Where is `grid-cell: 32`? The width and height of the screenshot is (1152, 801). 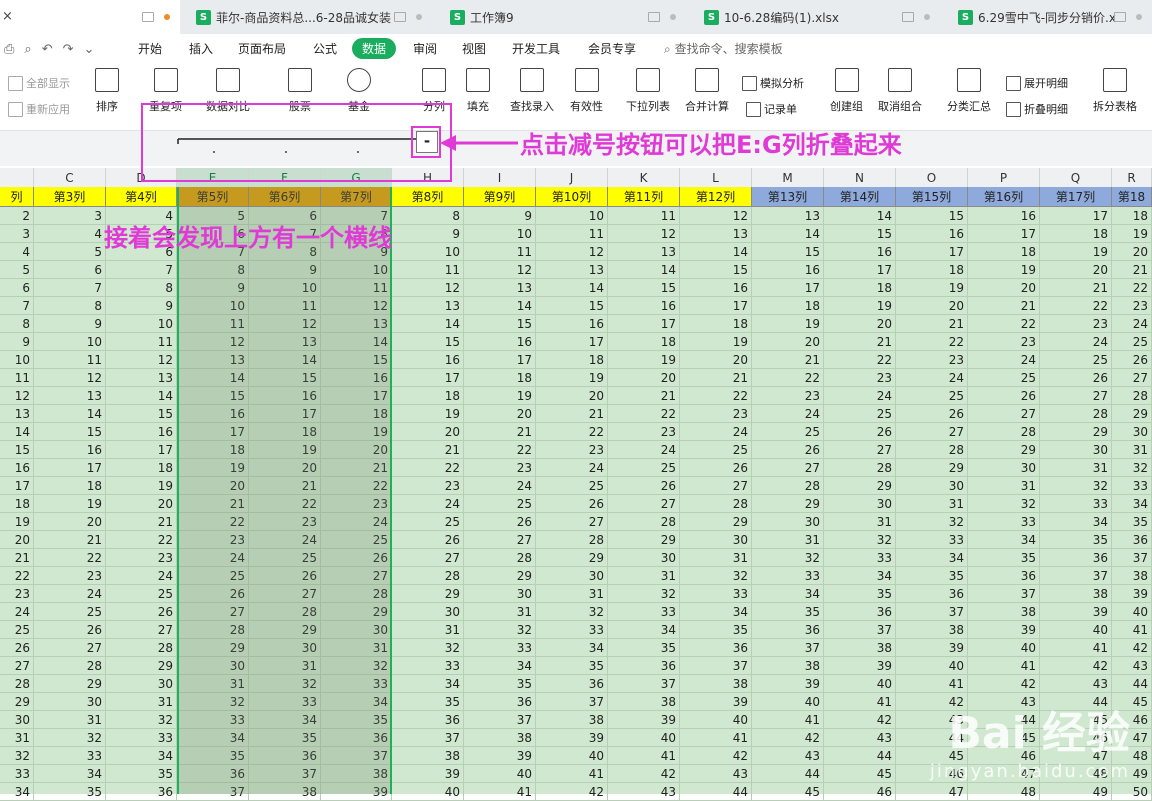 grid-cell: 32 is located at coordinates (716, 576).